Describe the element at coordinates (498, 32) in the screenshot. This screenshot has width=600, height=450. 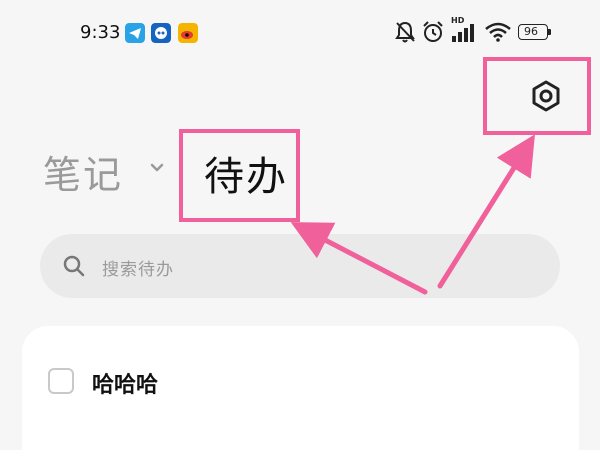
I see `wifi-icon` at that location.